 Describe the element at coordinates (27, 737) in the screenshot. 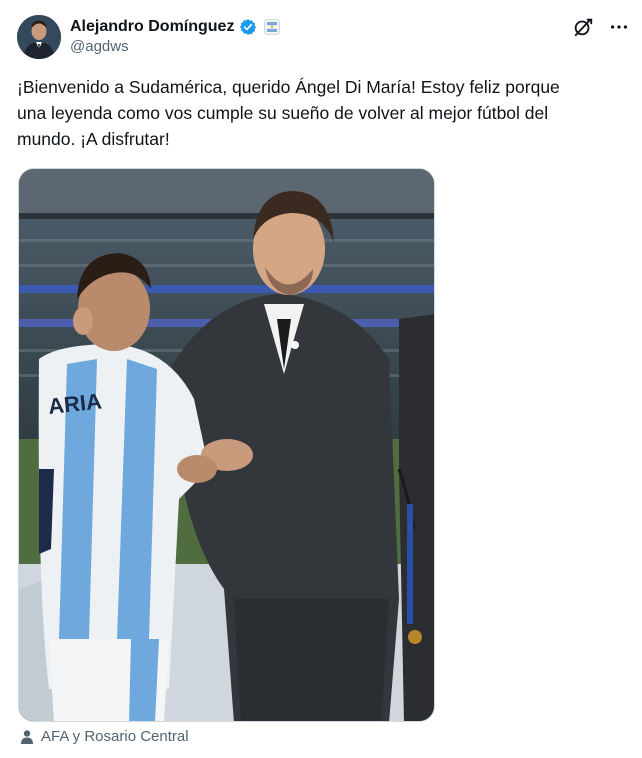

I see `person-icon` at that location.